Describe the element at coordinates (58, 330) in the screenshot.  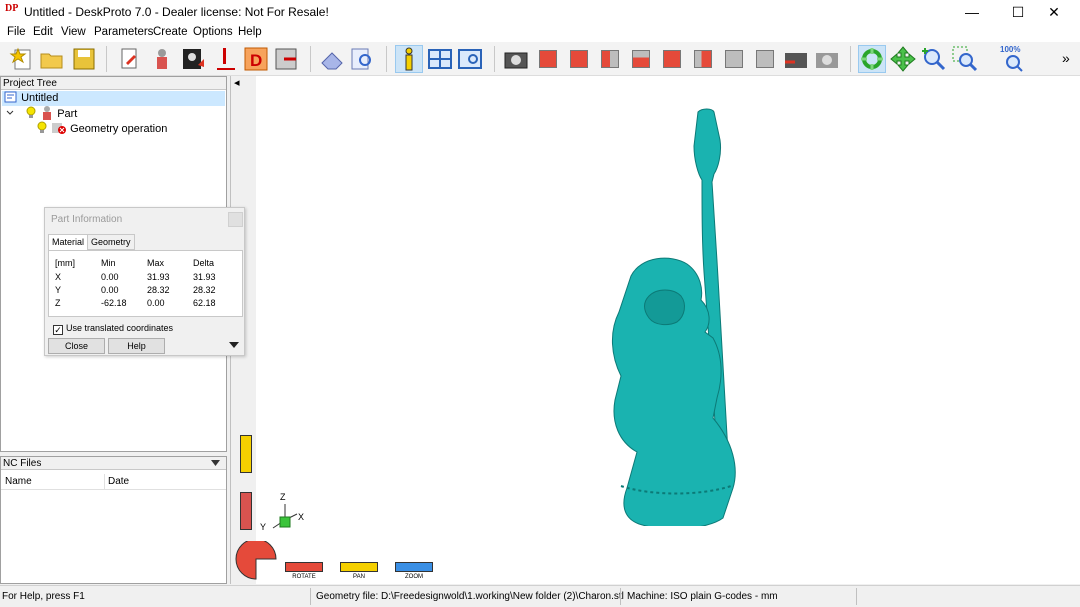
I see `translated-coordinates-checkbox: ✓` at that location.